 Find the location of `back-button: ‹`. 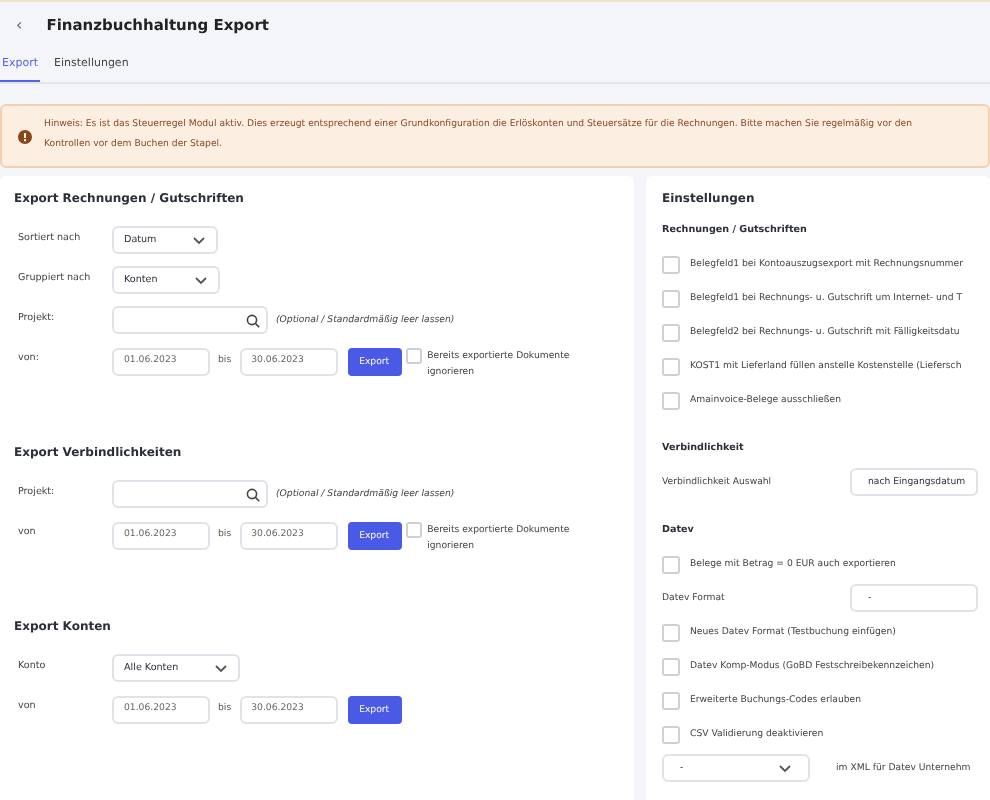

back-button: ‹ is located at coordinates (19, 24).